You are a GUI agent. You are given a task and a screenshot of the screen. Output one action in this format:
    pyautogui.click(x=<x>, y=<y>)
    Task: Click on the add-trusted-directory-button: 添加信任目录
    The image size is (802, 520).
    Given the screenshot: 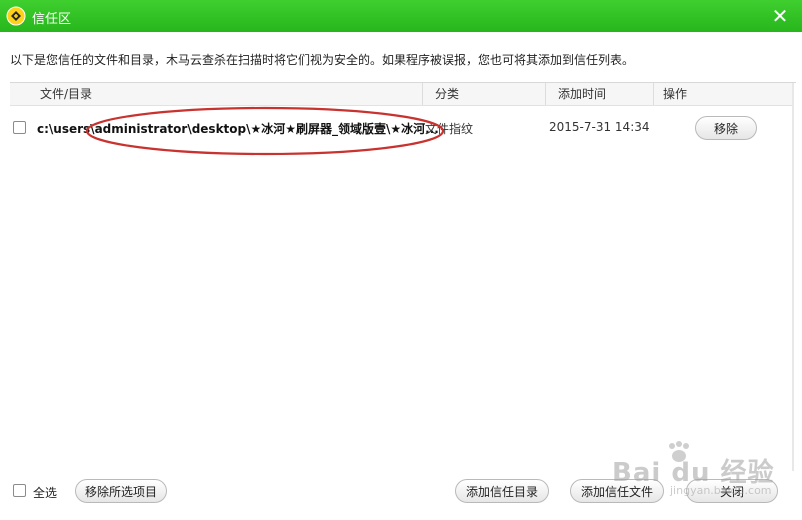 What is the action you would take?
    pyautogui.click(x=502, y=491)
    